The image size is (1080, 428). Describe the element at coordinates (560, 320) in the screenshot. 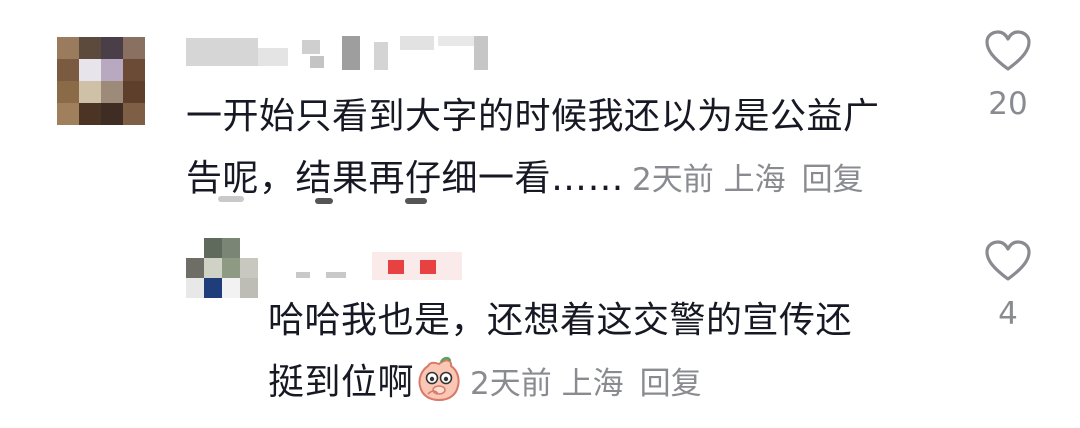

I see `reply-text-line: 哈哈我也是，还想着这交警的宣传还` at that location.